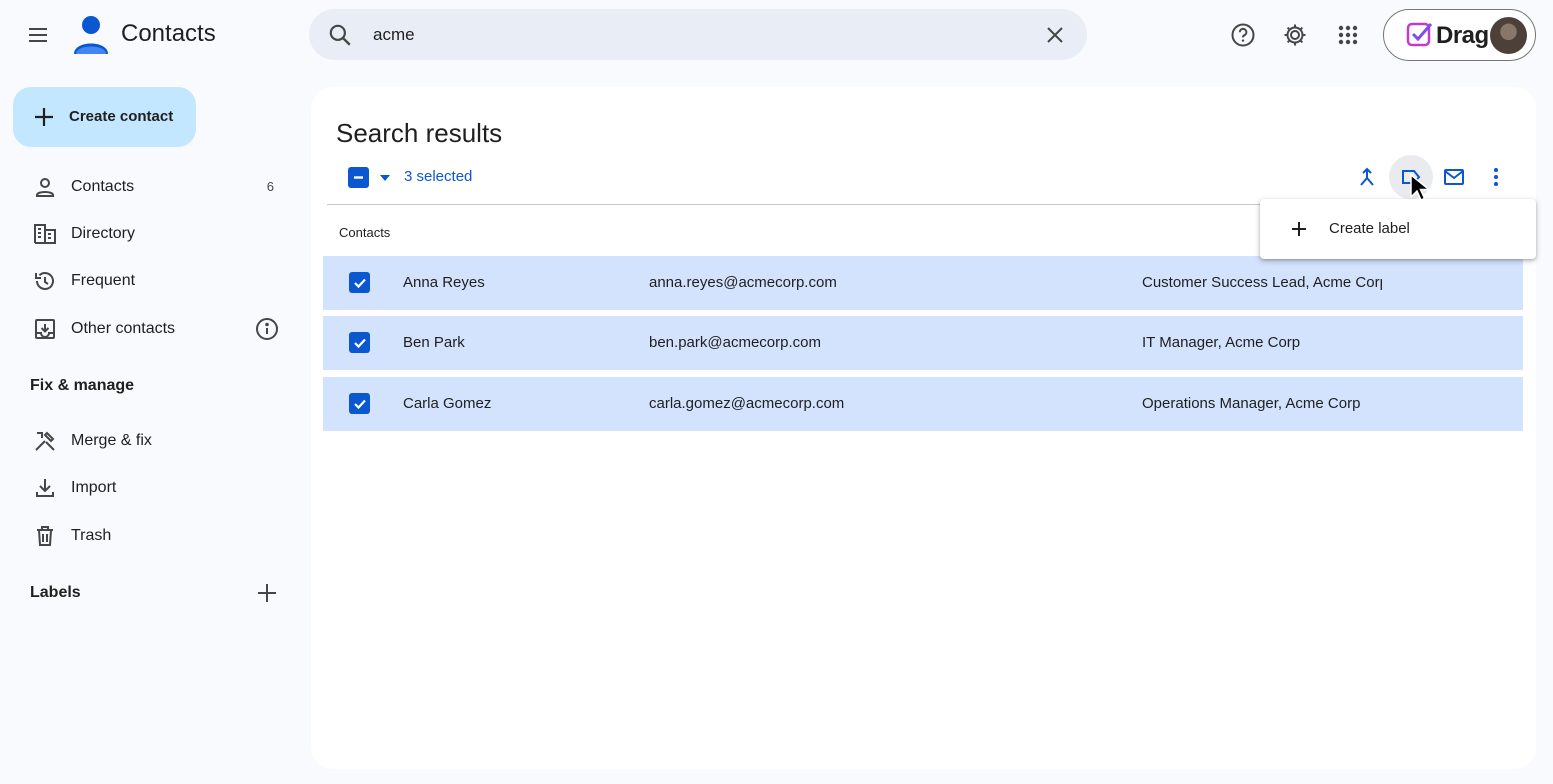 The width and height of the screenshot is (1553, 784). What do you see at coordinates (45, 234) in the screenshot?
I see `building-icon` at bounding box center [45, 234].